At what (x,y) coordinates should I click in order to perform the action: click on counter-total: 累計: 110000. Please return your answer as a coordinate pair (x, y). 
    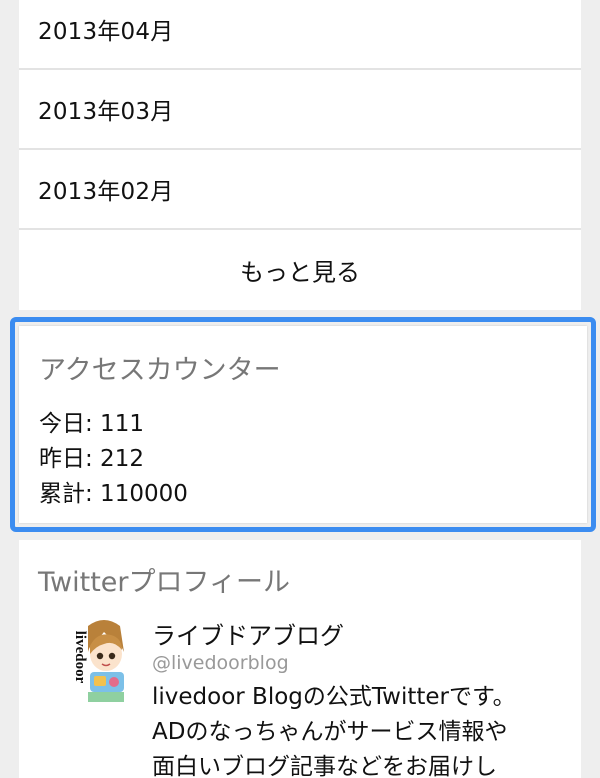
    Looking at the image, I should click on (113, 494).